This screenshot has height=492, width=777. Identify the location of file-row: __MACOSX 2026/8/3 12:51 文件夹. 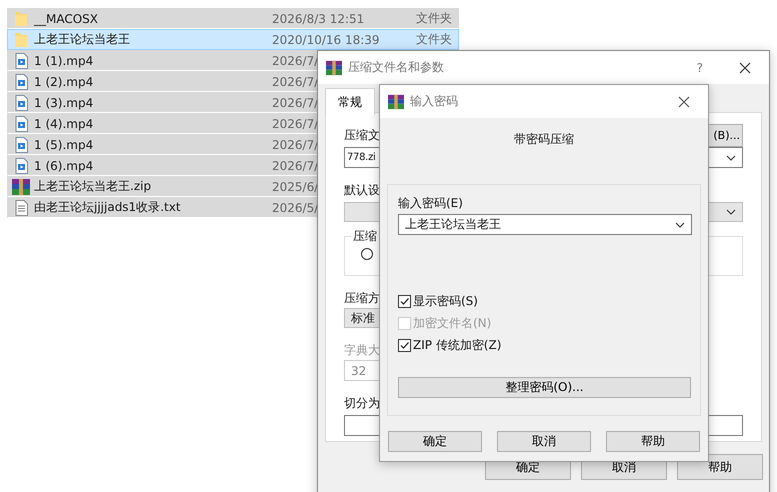
(233, 18).